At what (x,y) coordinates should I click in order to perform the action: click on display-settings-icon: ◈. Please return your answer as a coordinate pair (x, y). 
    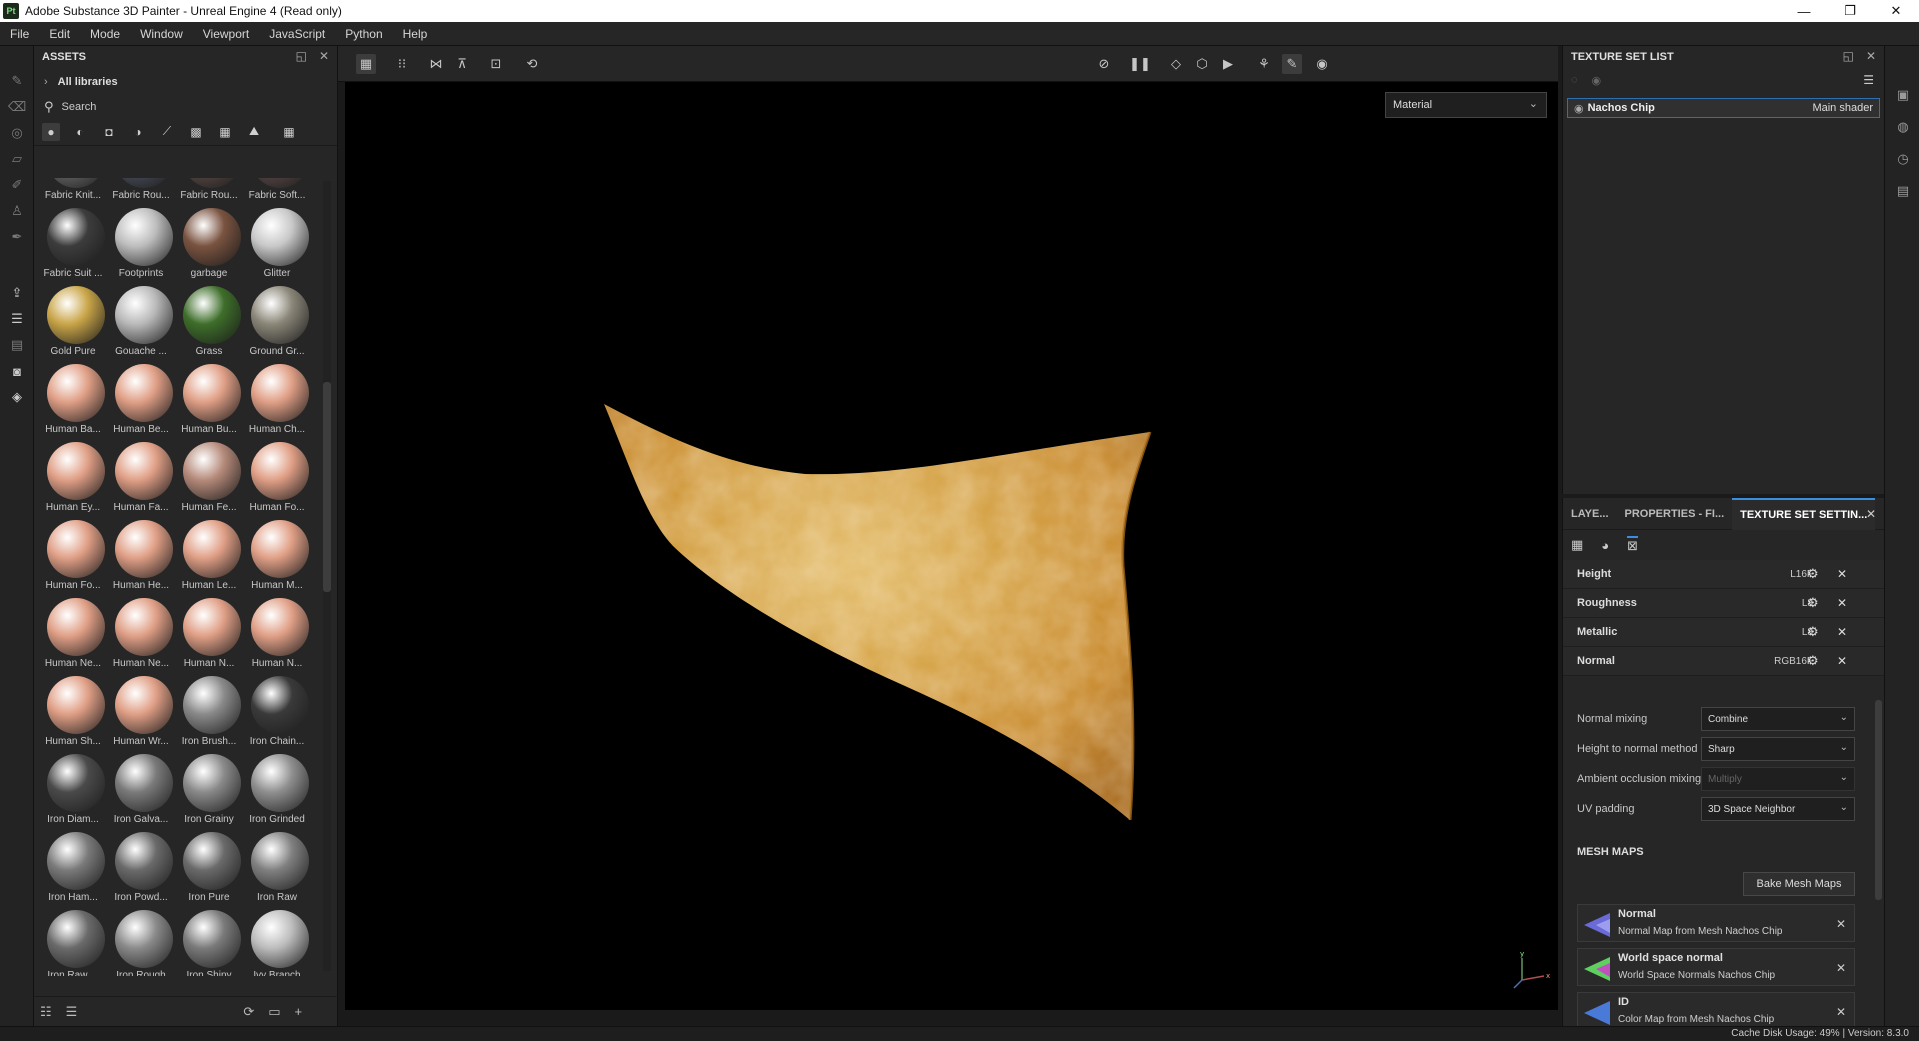
    Looking at the image, I should click on (17, 397).